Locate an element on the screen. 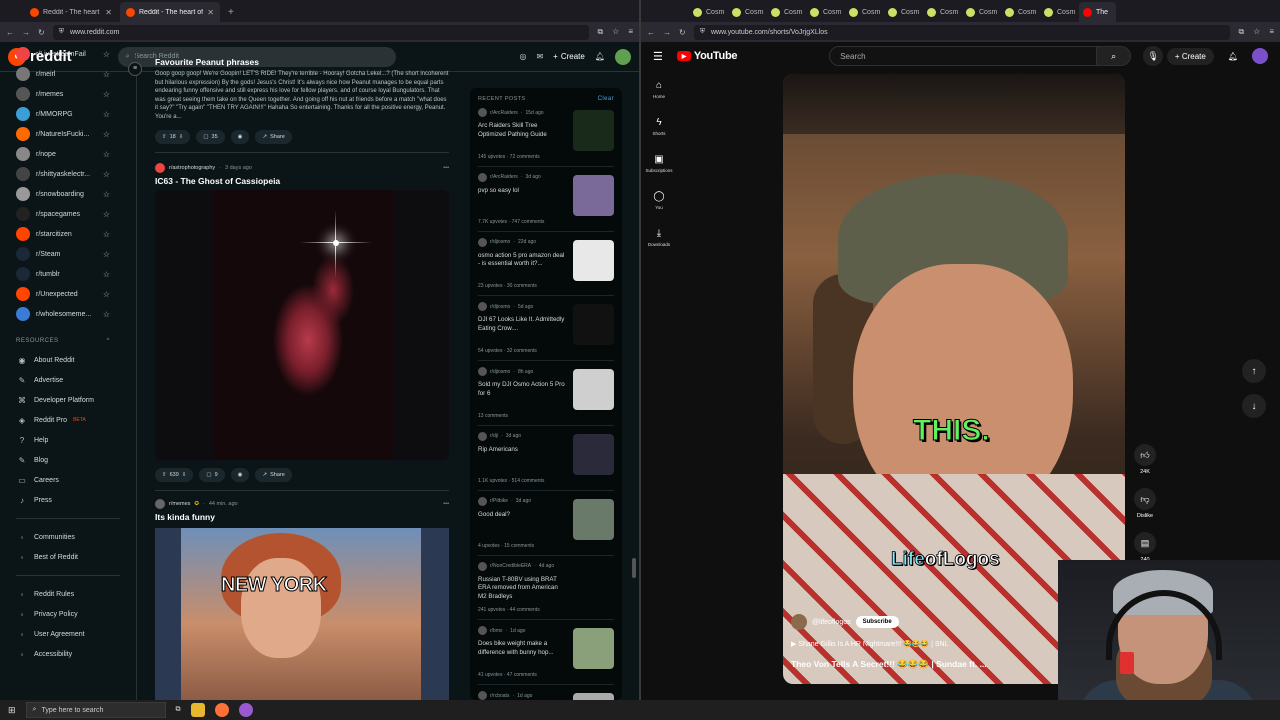  close-tab-icon: ✕ is located at coordinates (210, 12).